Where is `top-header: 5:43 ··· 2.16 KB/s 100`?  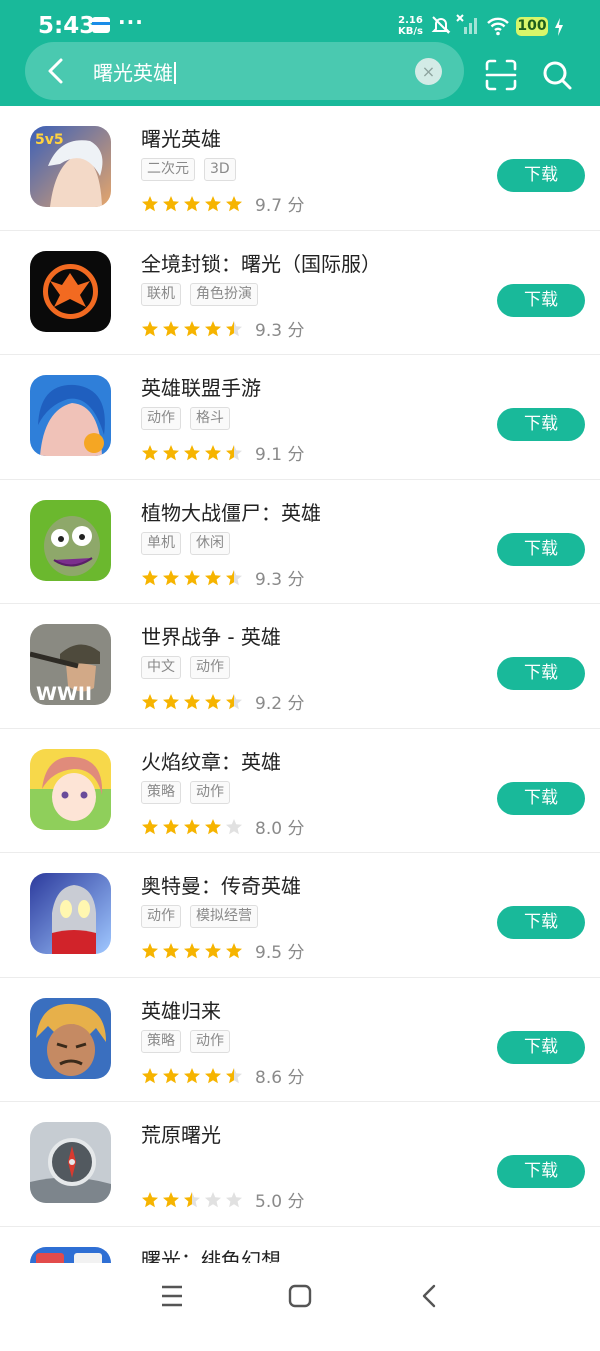
top-header: 5:43 ··· 2.16 KB/s 100 is located at coordinates (300, 53).